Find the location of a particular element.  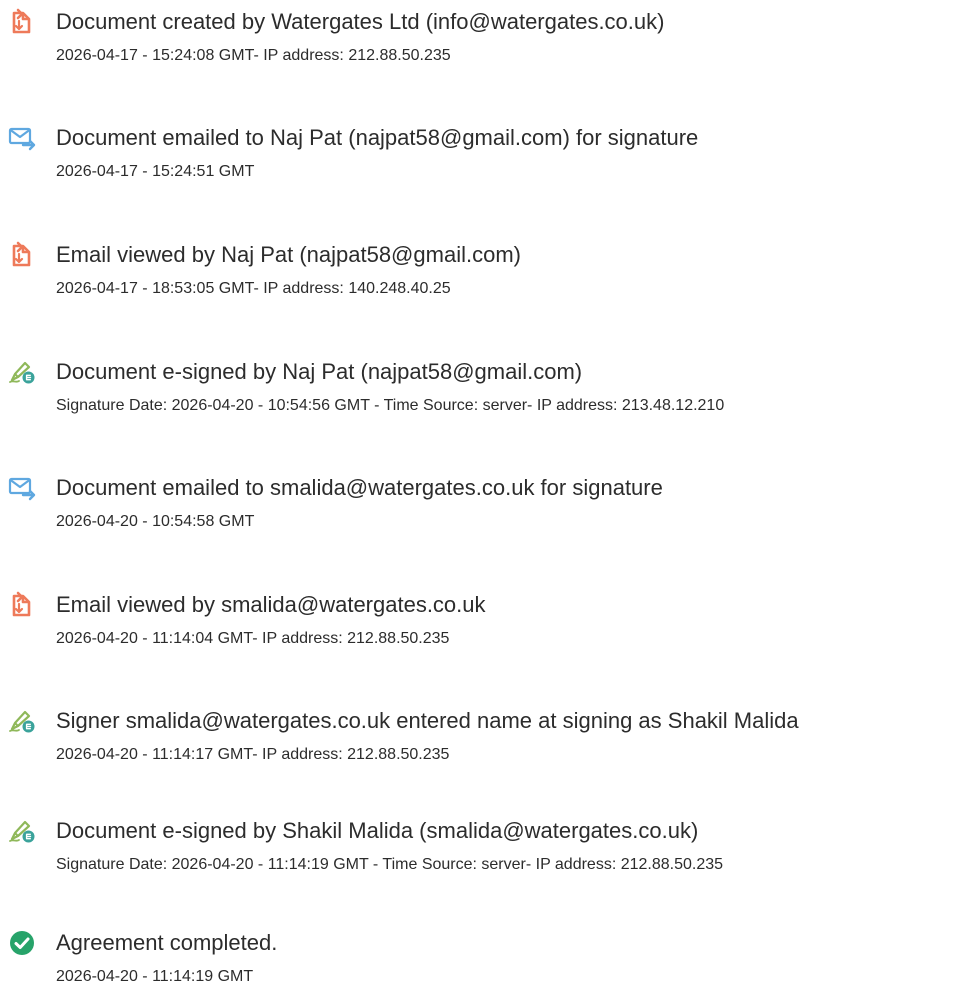

event-timestamp: 2026-04-20 - 11:14:17 GMT- IP address is located at coordinates (253, 754).